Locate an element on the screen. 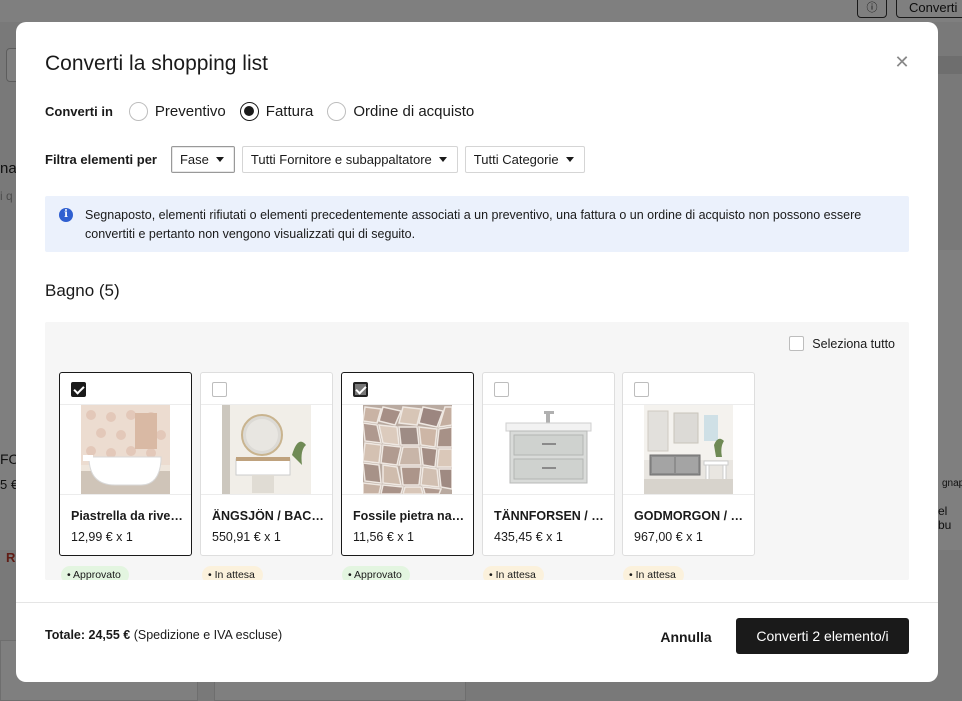 This screenshot has height=701, width=962. dropdown-value: Tutti Fornitore e subappaltatore is located at coordinates (341, 159).